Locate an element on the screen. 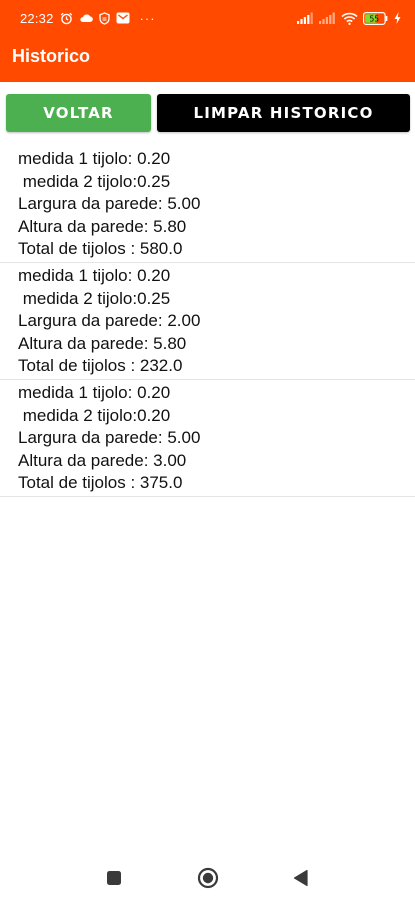  battery-level: 55 is located at coordinates (375, 18).